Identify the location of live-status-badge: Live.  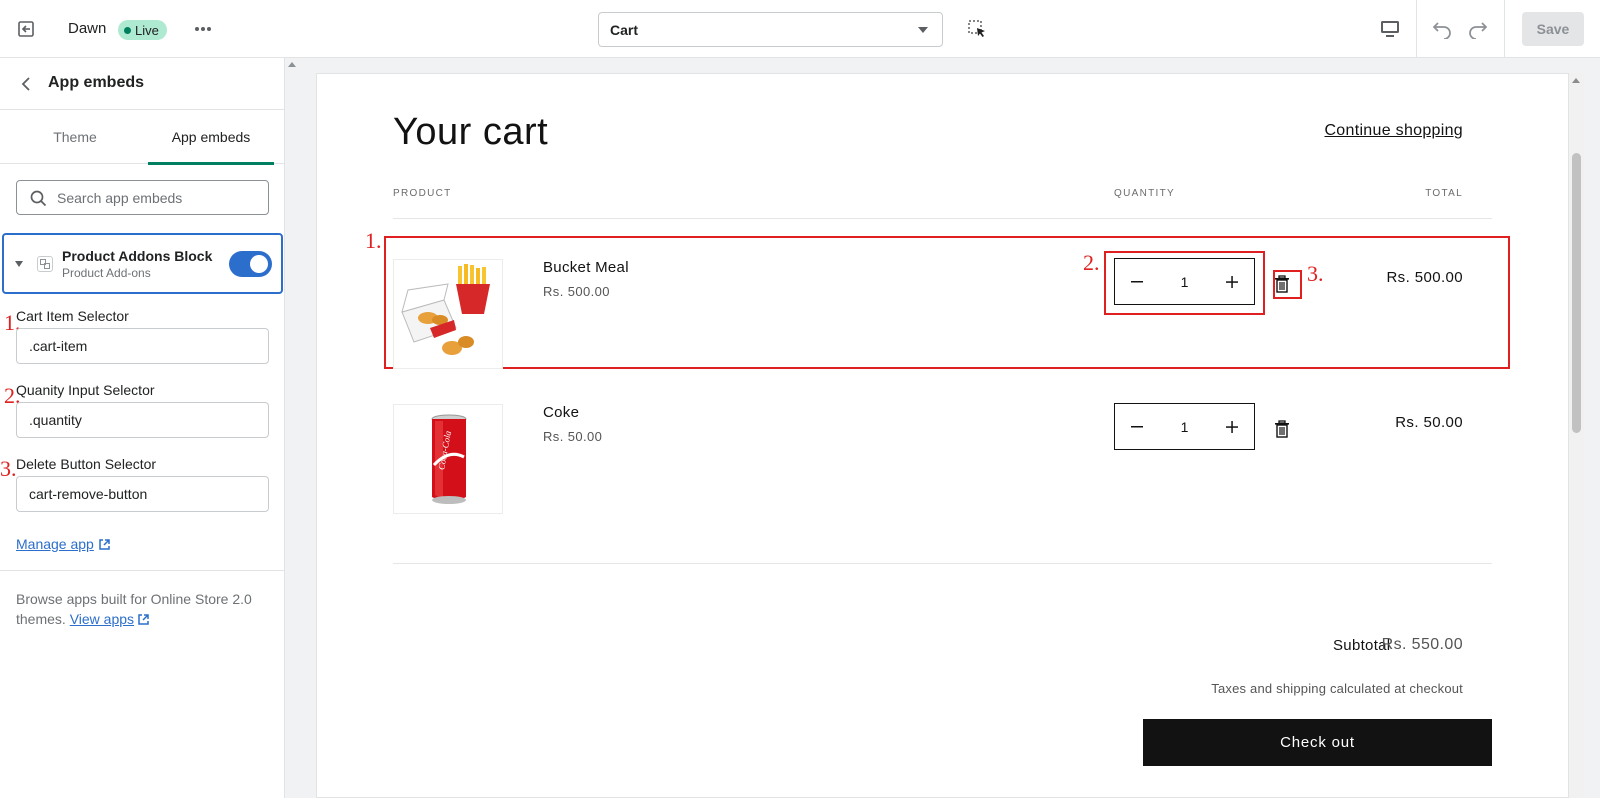
(142, 30).